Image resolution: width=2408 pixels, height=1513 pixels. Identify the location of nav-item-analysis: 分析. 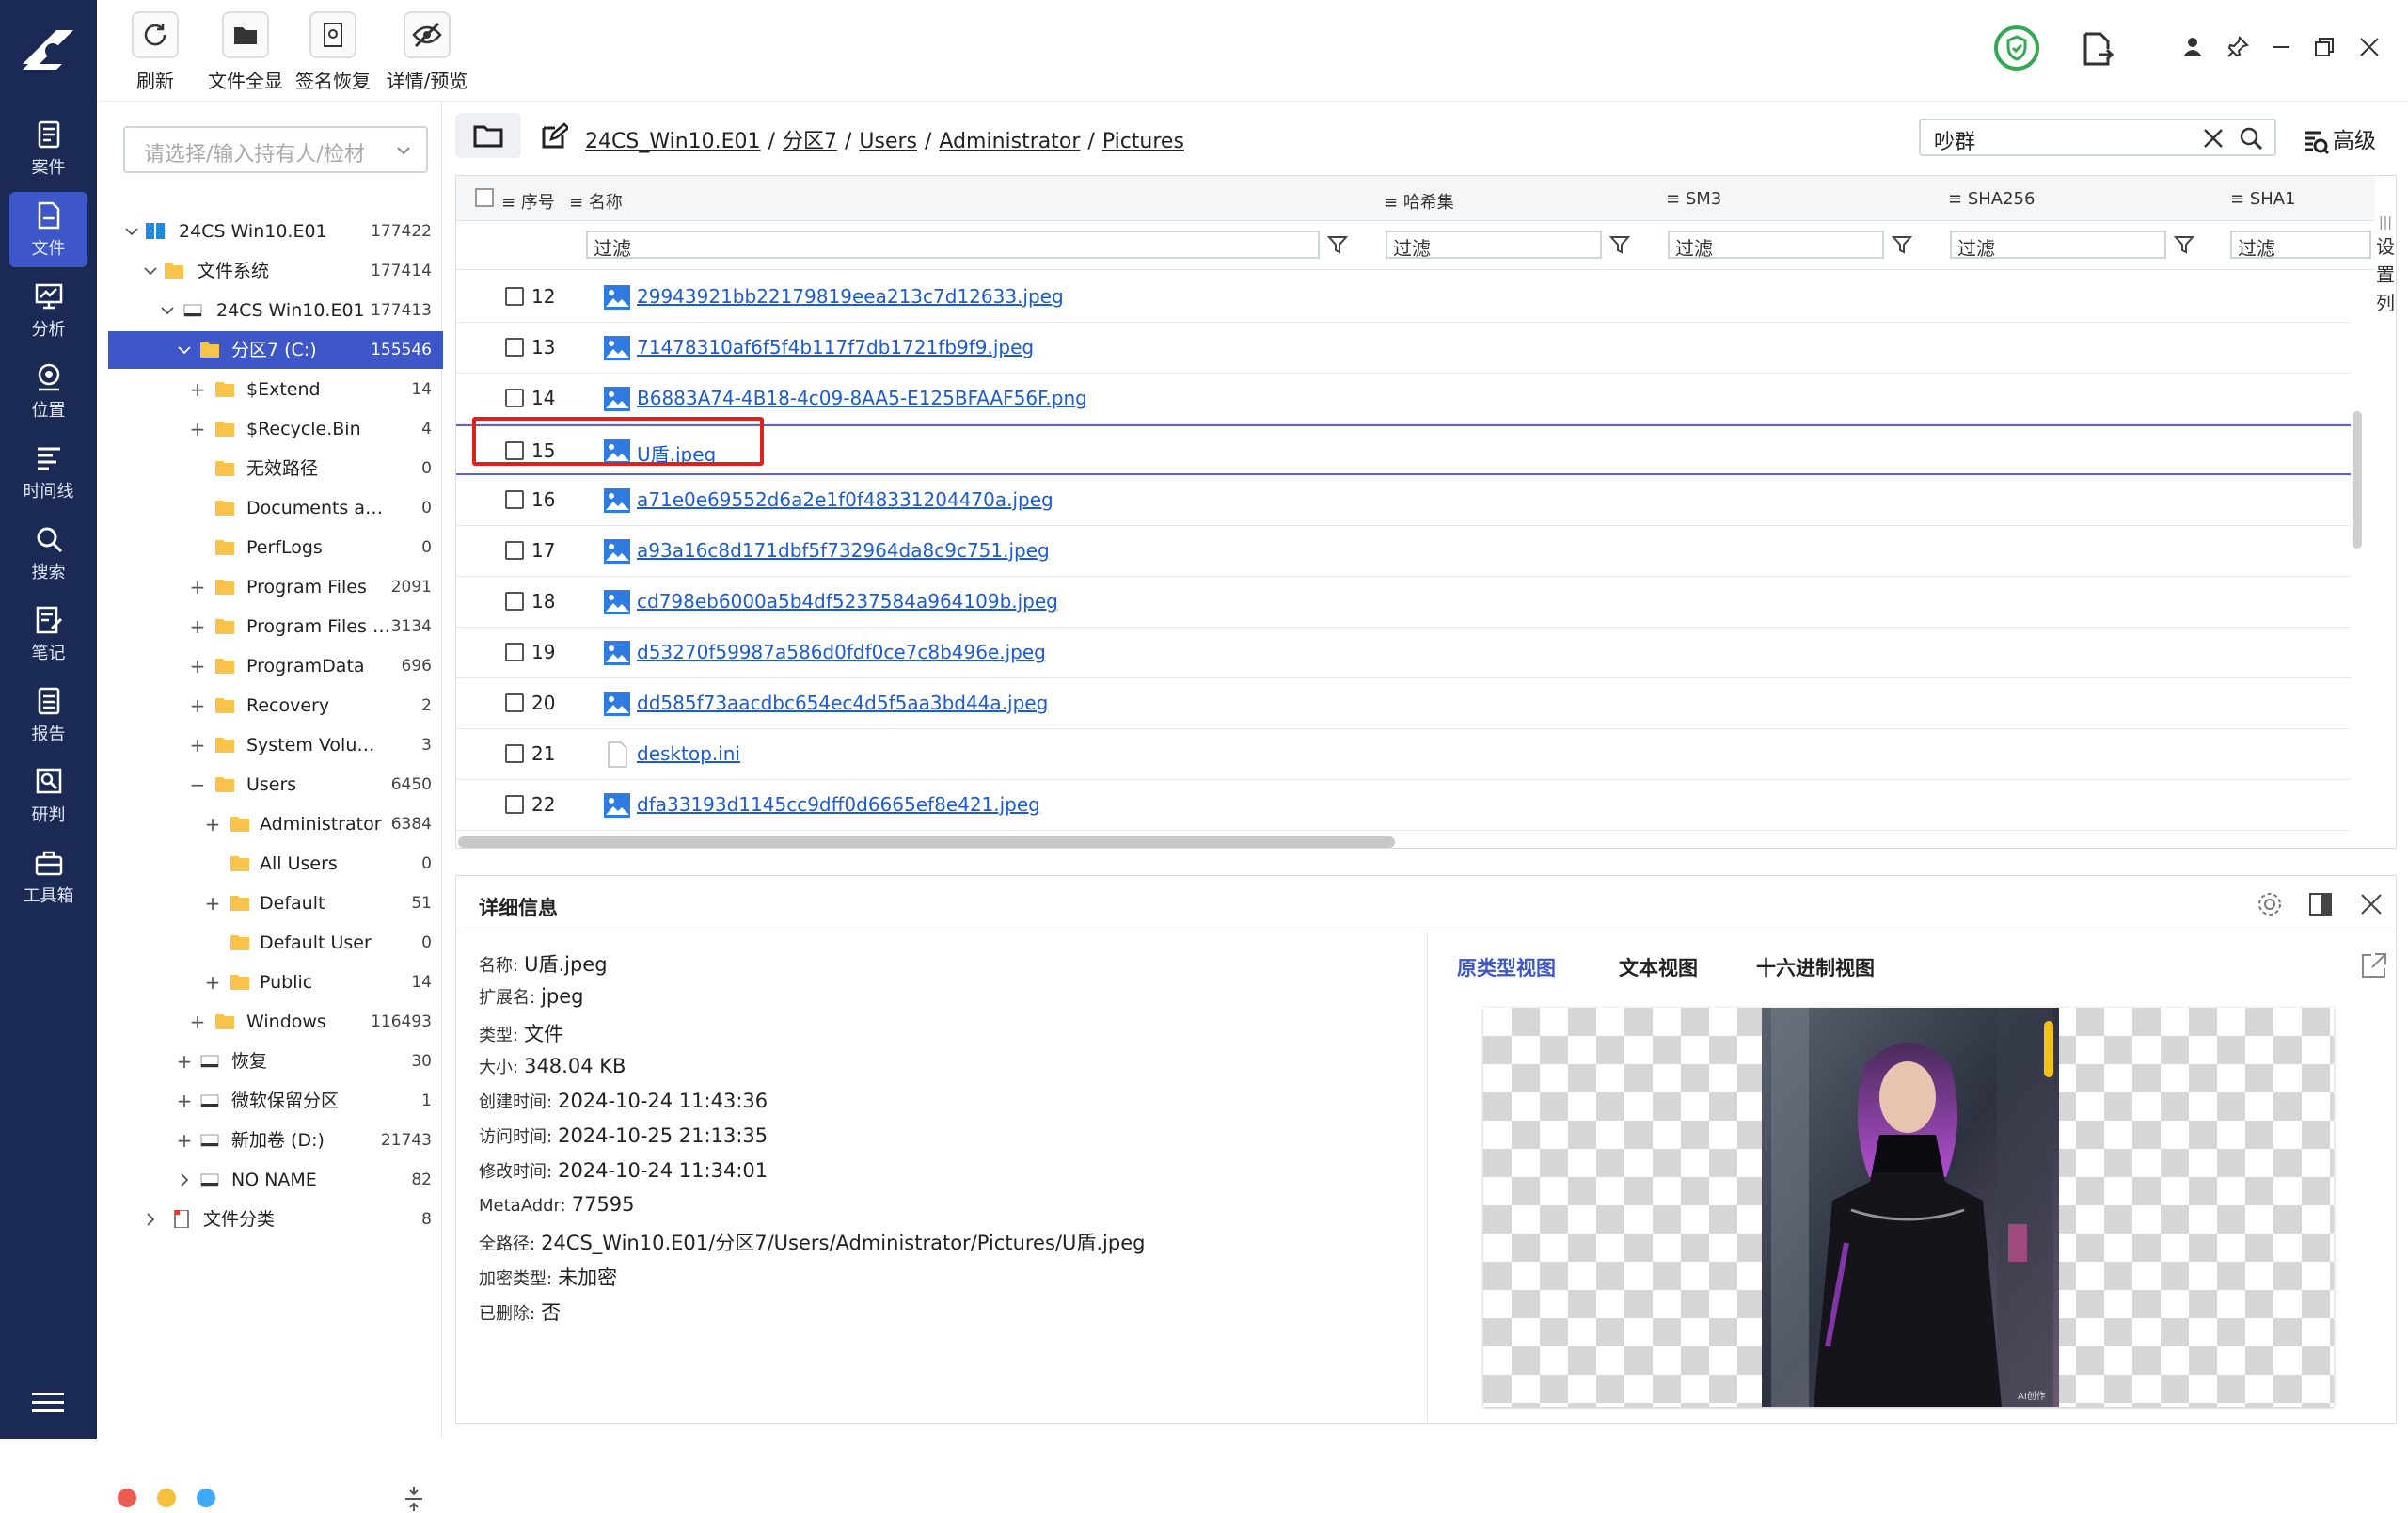
(48, 310).